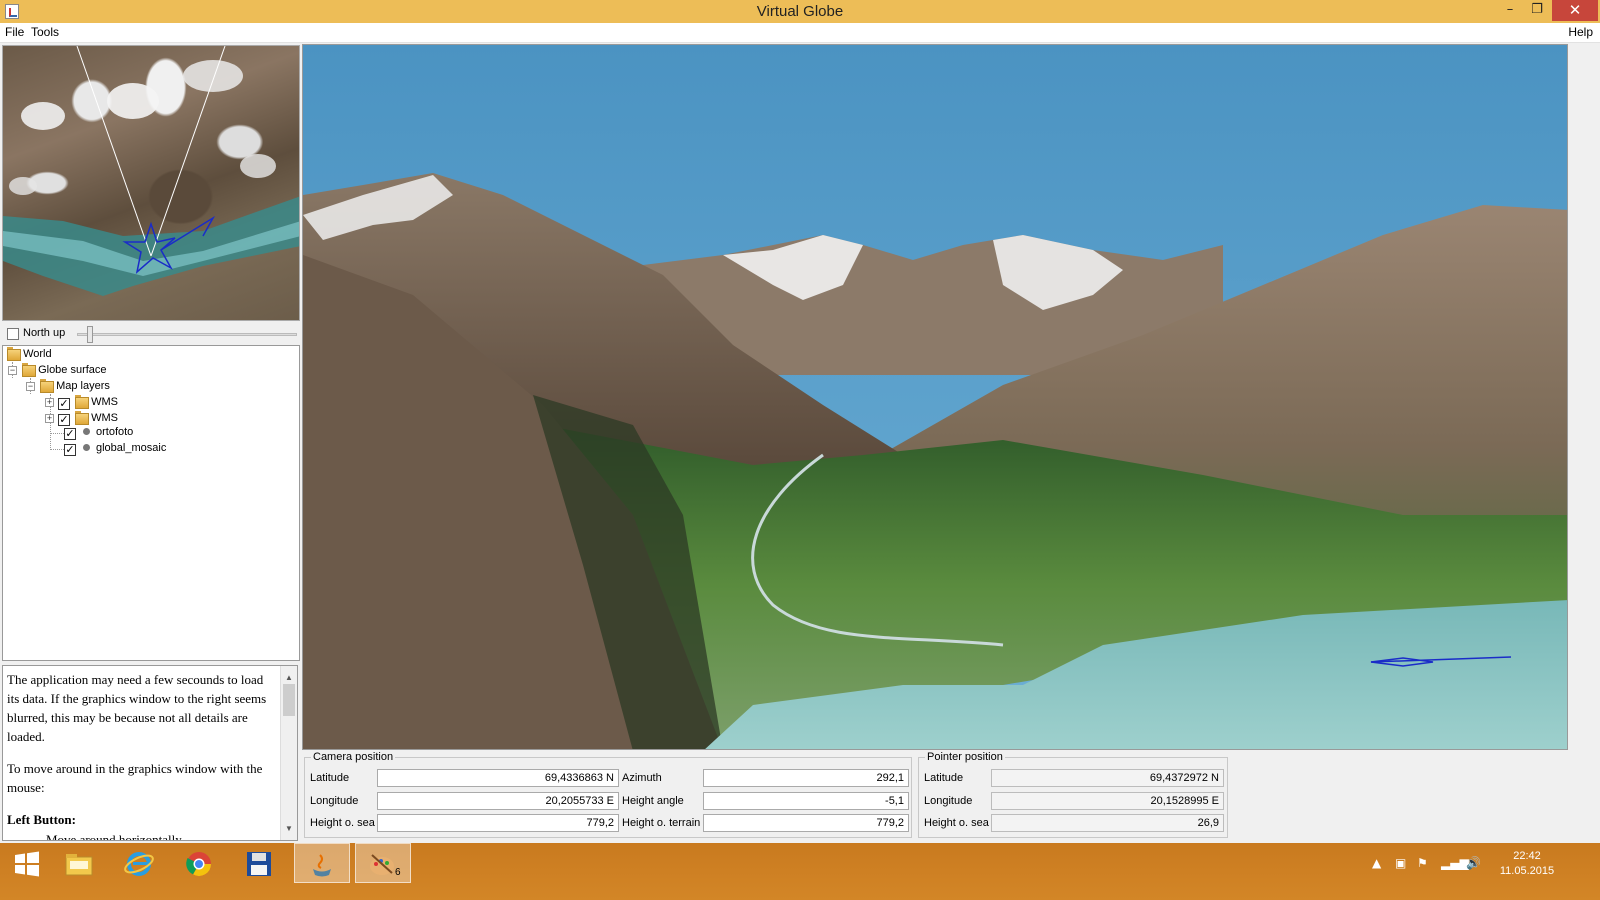 Image resolution: width=1600 pixels, height=900 pixels. What do you see at coordinates (187, 334) in the screenshot?
I see `zoom-slider-track` at bounding box center [187, 334].